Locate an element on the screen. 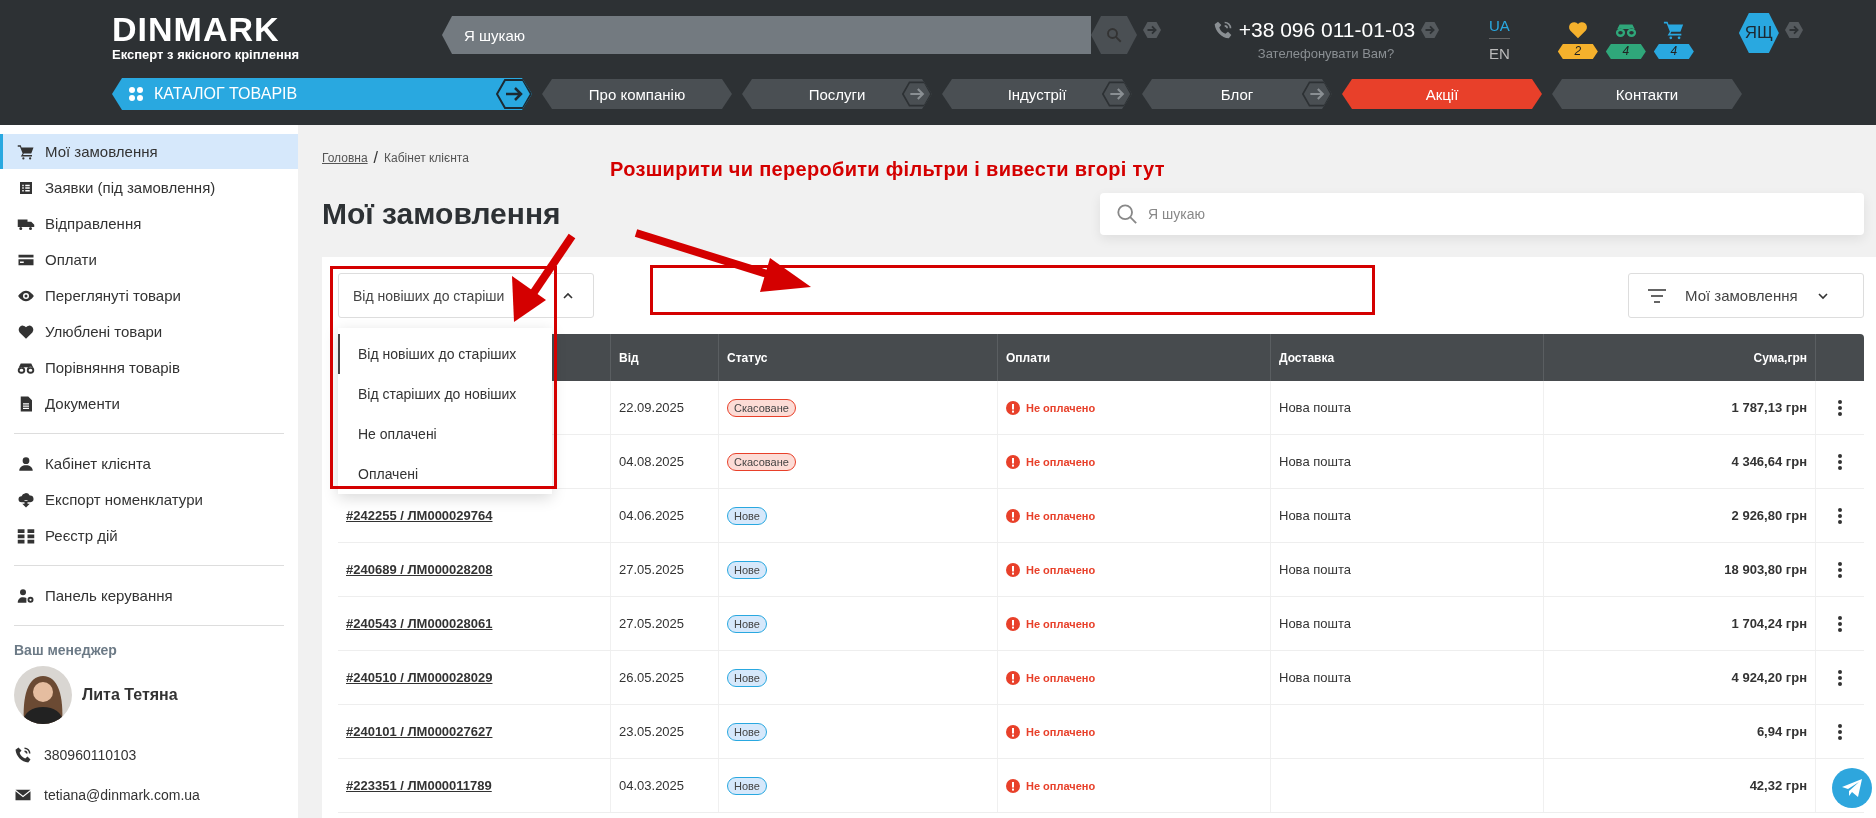 The height and width of the screenshot is (818, 1876). manager-email: tetiana@dinmark.com.ua is located at coordinates (122, 795).